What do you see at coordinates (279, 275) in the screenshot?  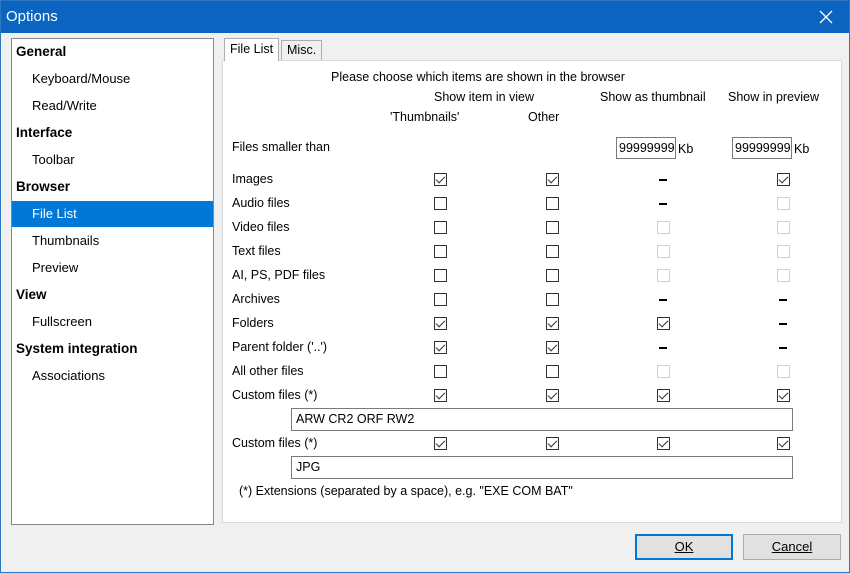 I see `row-label: AI, PS, PDF files` at bounding box center [279, 275].